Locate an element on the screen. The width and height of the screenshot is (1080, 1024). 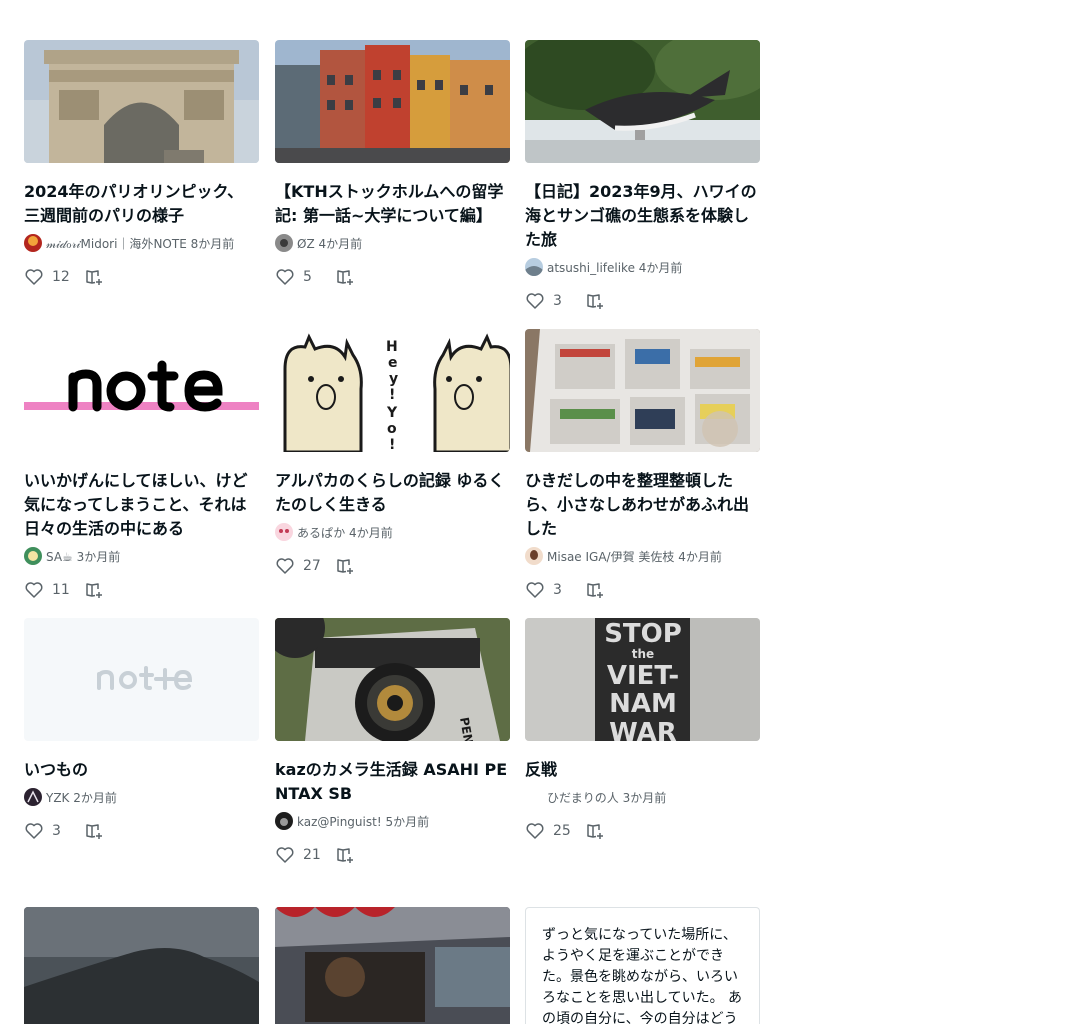
like-button: 25 is located at coordinates (550, 831).